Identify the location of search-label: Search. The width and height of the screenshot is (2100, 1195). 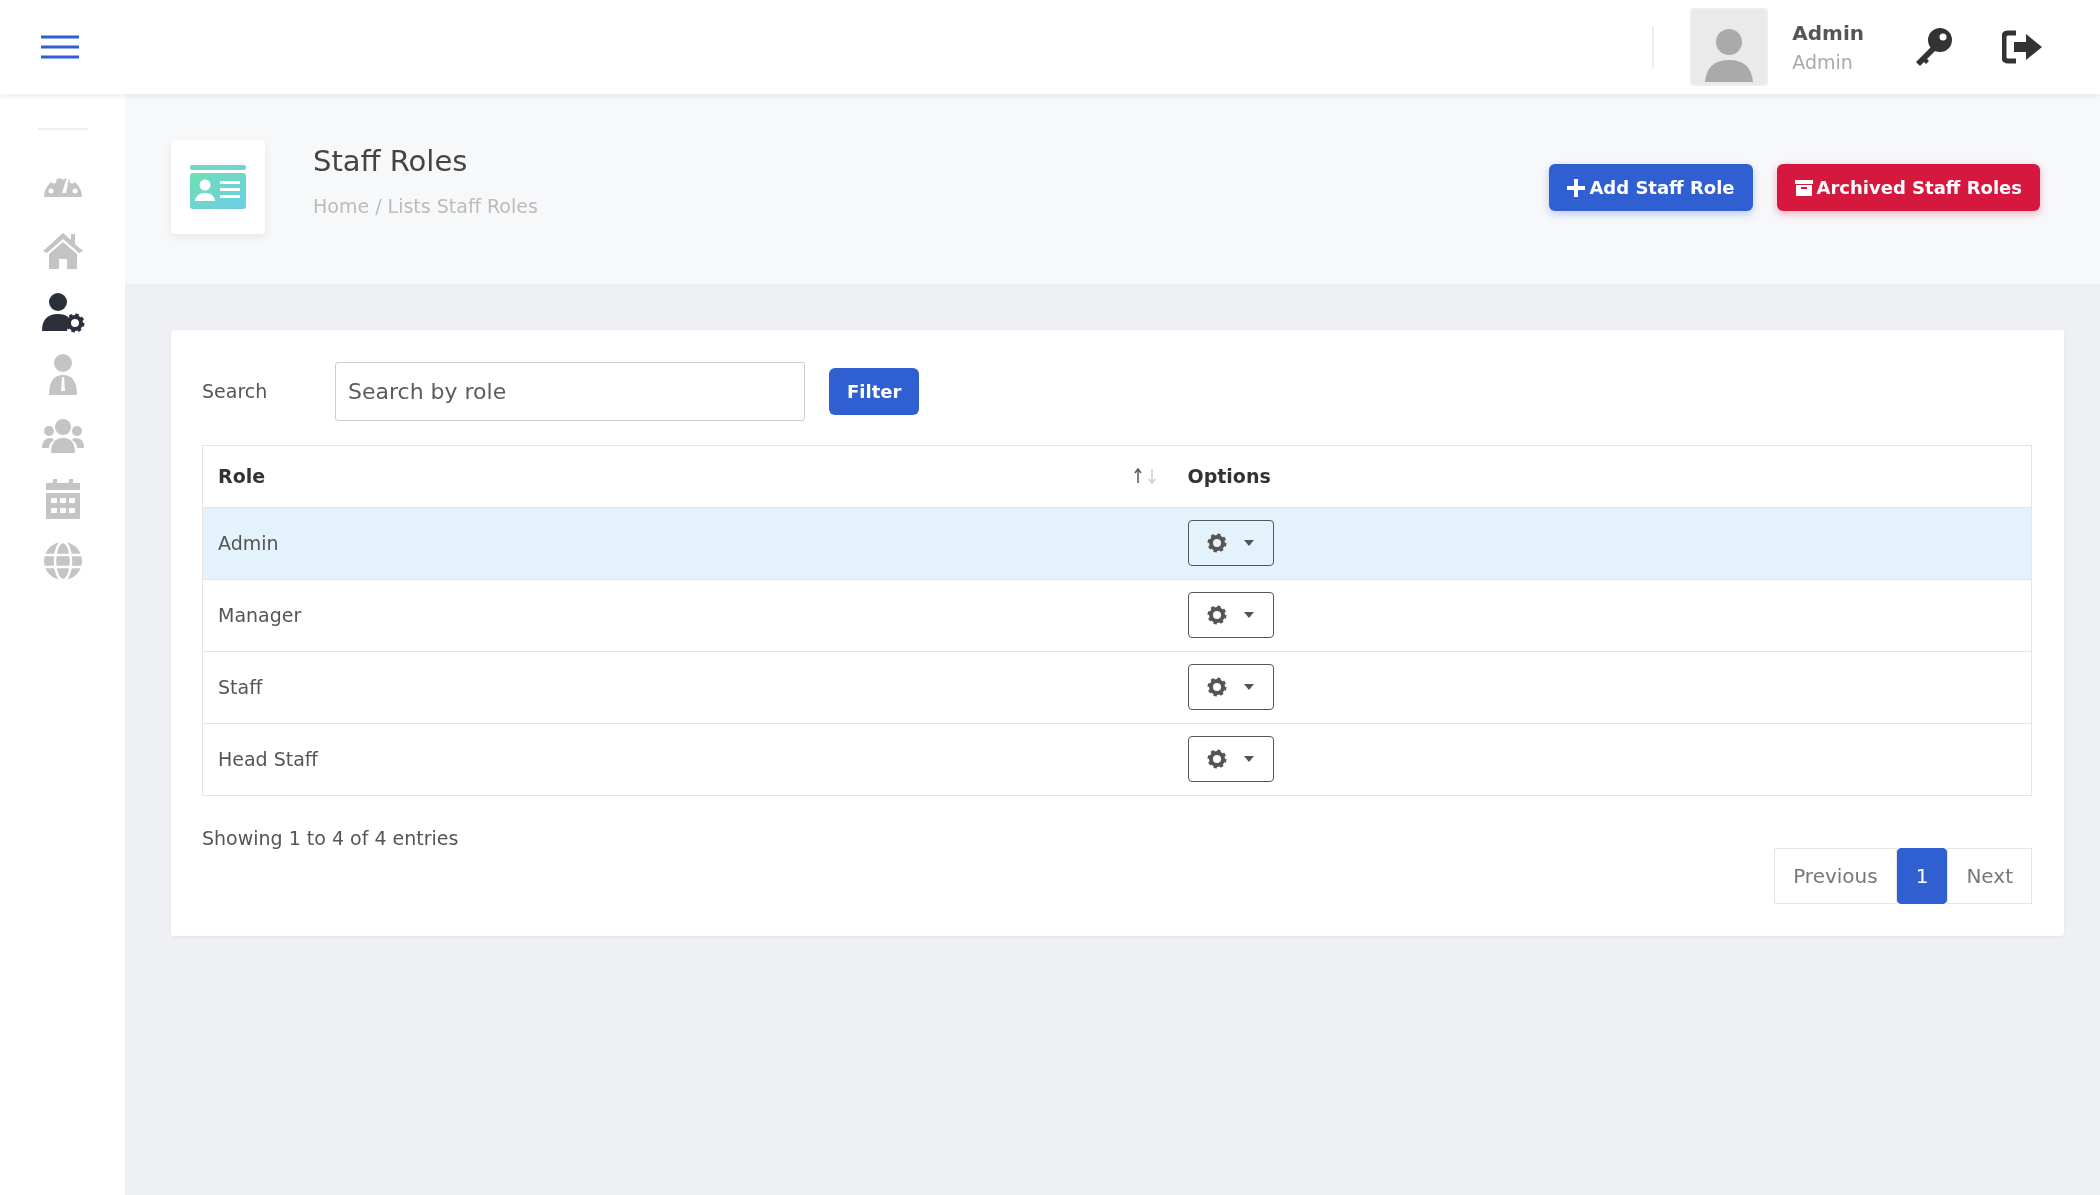
(235, 392).